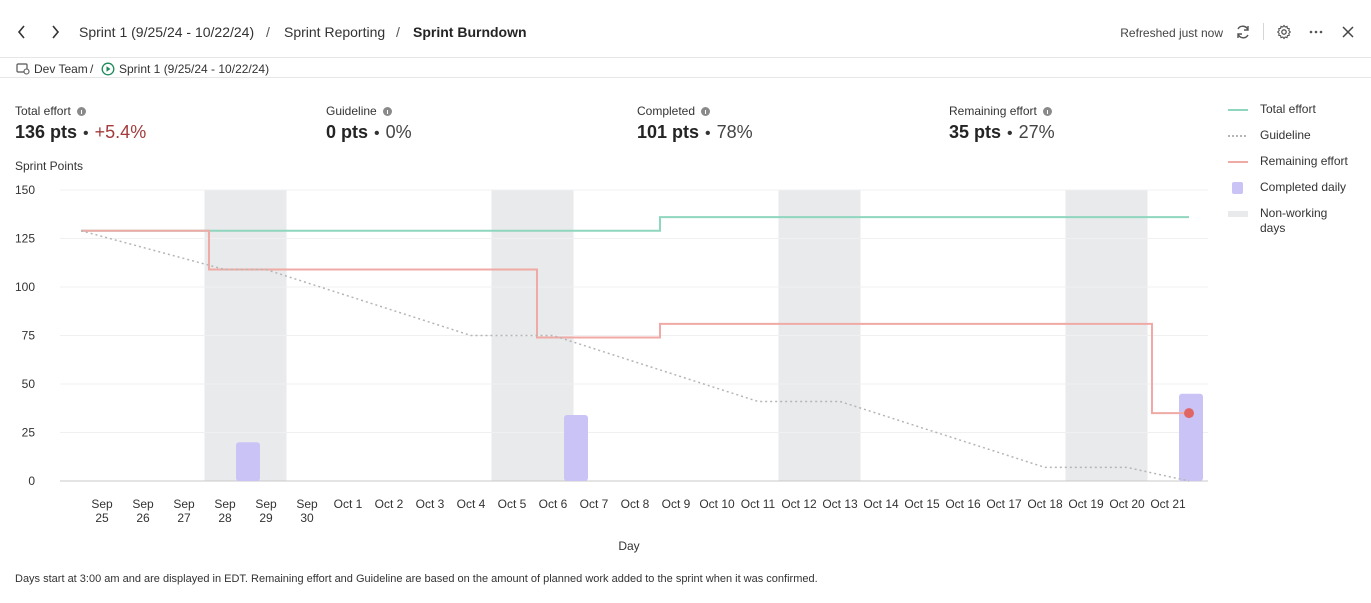 This screenshot has width=1371, height=603. I want to click on gear-icon, so click(1284, 32).